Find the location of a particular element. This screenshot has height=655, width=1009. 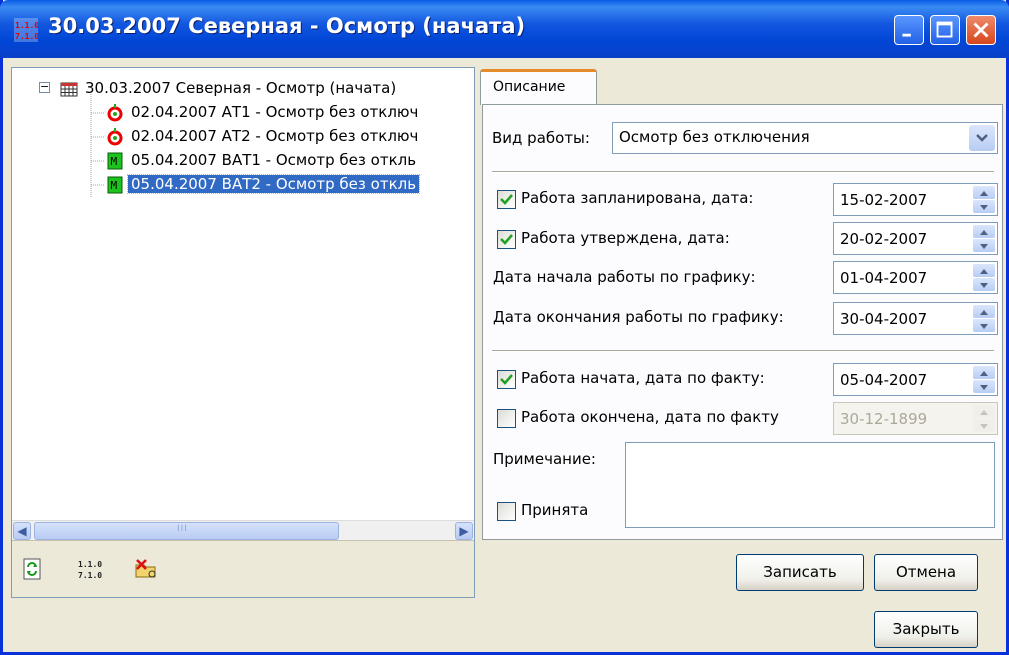

tree-item-selected: M 05.04.2007 ВАТ2 - Осмотр без откль is located at coordinates (263, 184).